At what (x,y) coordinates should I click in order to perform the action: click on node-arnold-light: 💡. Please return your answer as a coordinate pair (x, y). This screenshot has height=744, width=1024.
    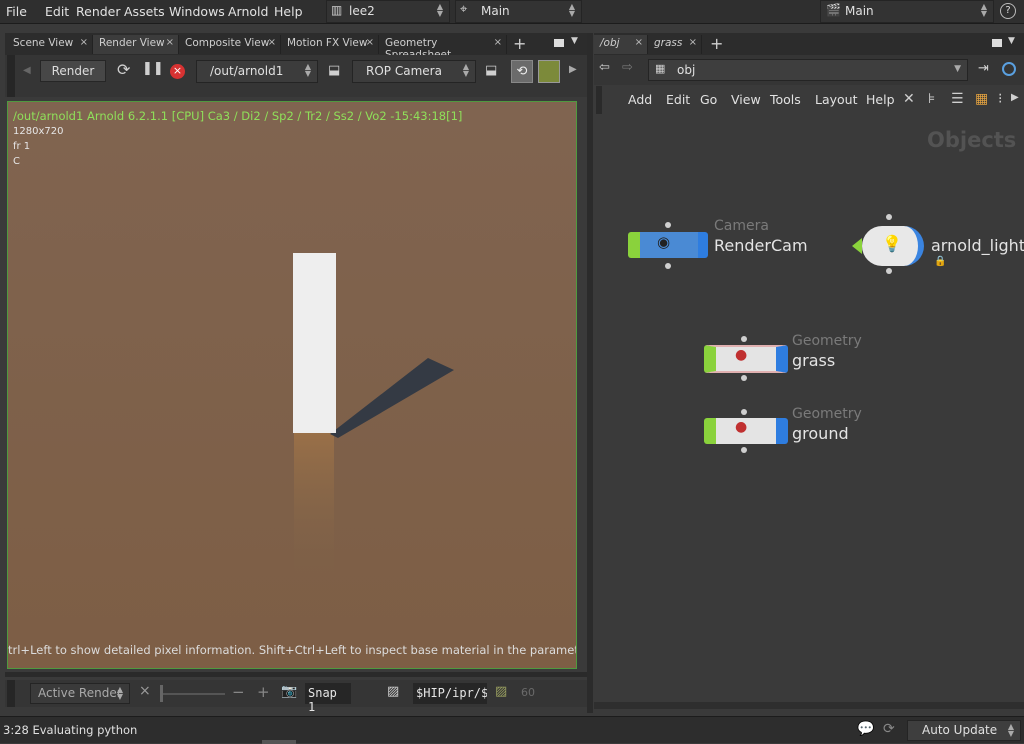
    Looking at the image, I should click on (890, 245).